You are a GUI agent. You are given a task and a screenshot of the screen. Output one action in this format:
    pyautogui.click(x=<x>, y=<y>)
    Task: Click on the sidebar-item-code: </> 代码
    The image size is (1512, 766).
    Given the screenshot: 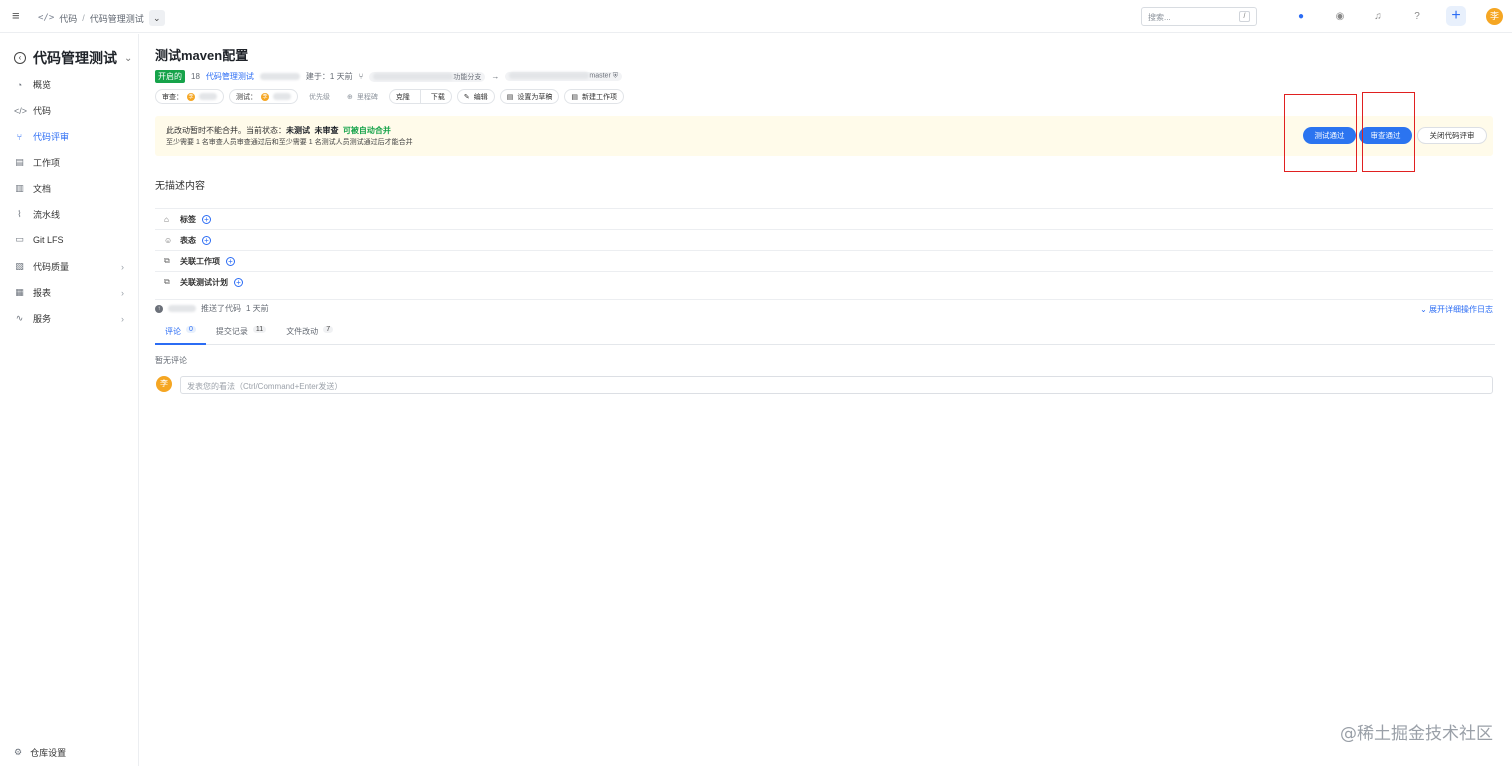 What is the action you would take?
    pyautogui.click(x=69, y=110)
    